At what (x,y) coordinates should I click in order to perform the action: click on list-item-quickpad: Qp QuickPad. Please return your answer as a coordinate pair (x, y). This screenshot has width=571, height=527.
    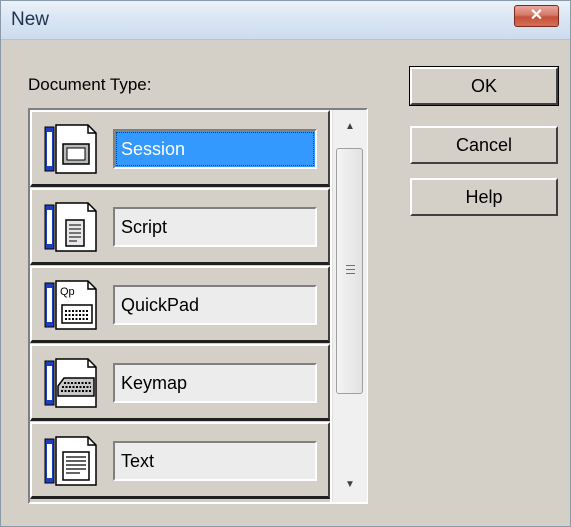
    Looking at the image, I should click on (180, 304).